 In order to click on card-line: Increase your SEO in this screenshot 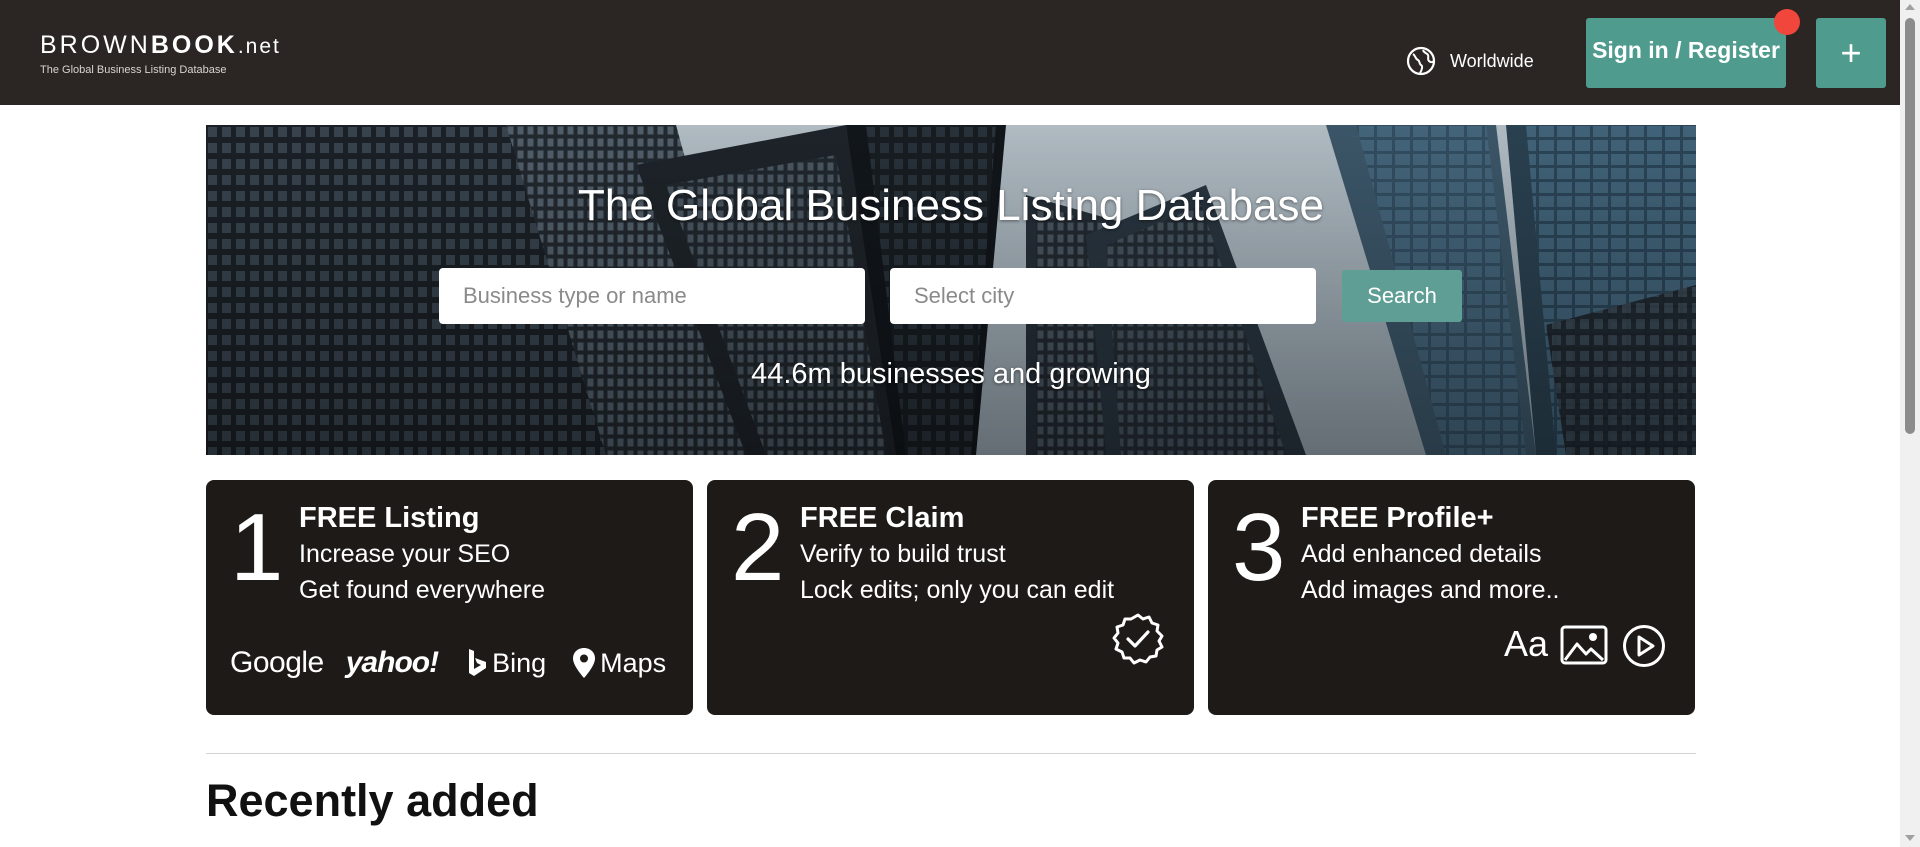, I will do `click(405, 554)`.